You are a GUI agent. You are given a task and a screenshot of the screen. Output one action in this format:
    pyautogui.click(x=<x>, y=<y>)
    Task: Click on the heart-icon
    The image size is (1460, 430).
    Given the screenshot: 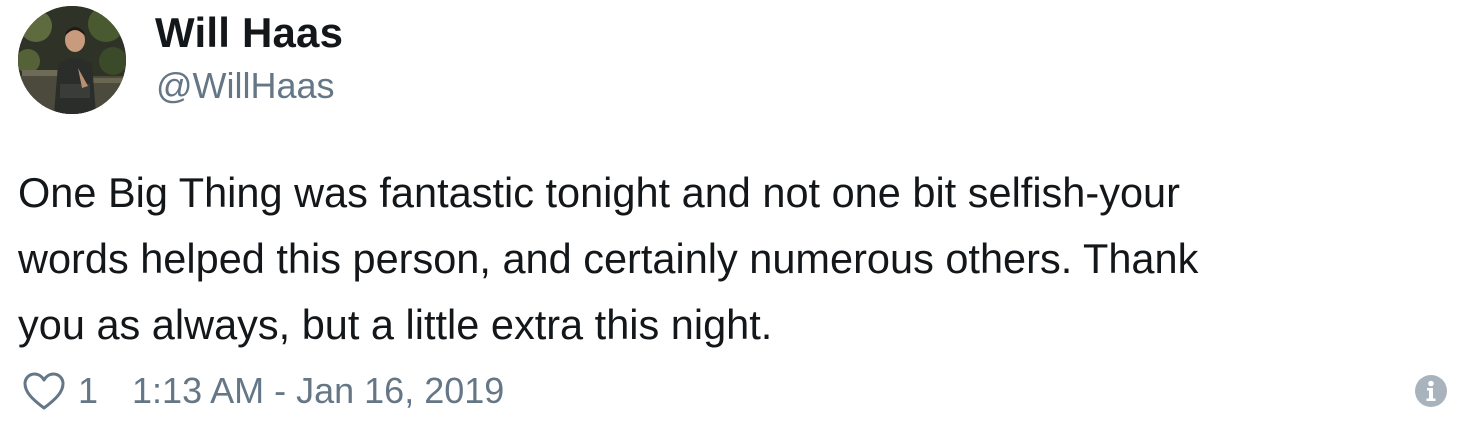 What is the action you would take?
    pyautogui.click(x=44, y=391)
    